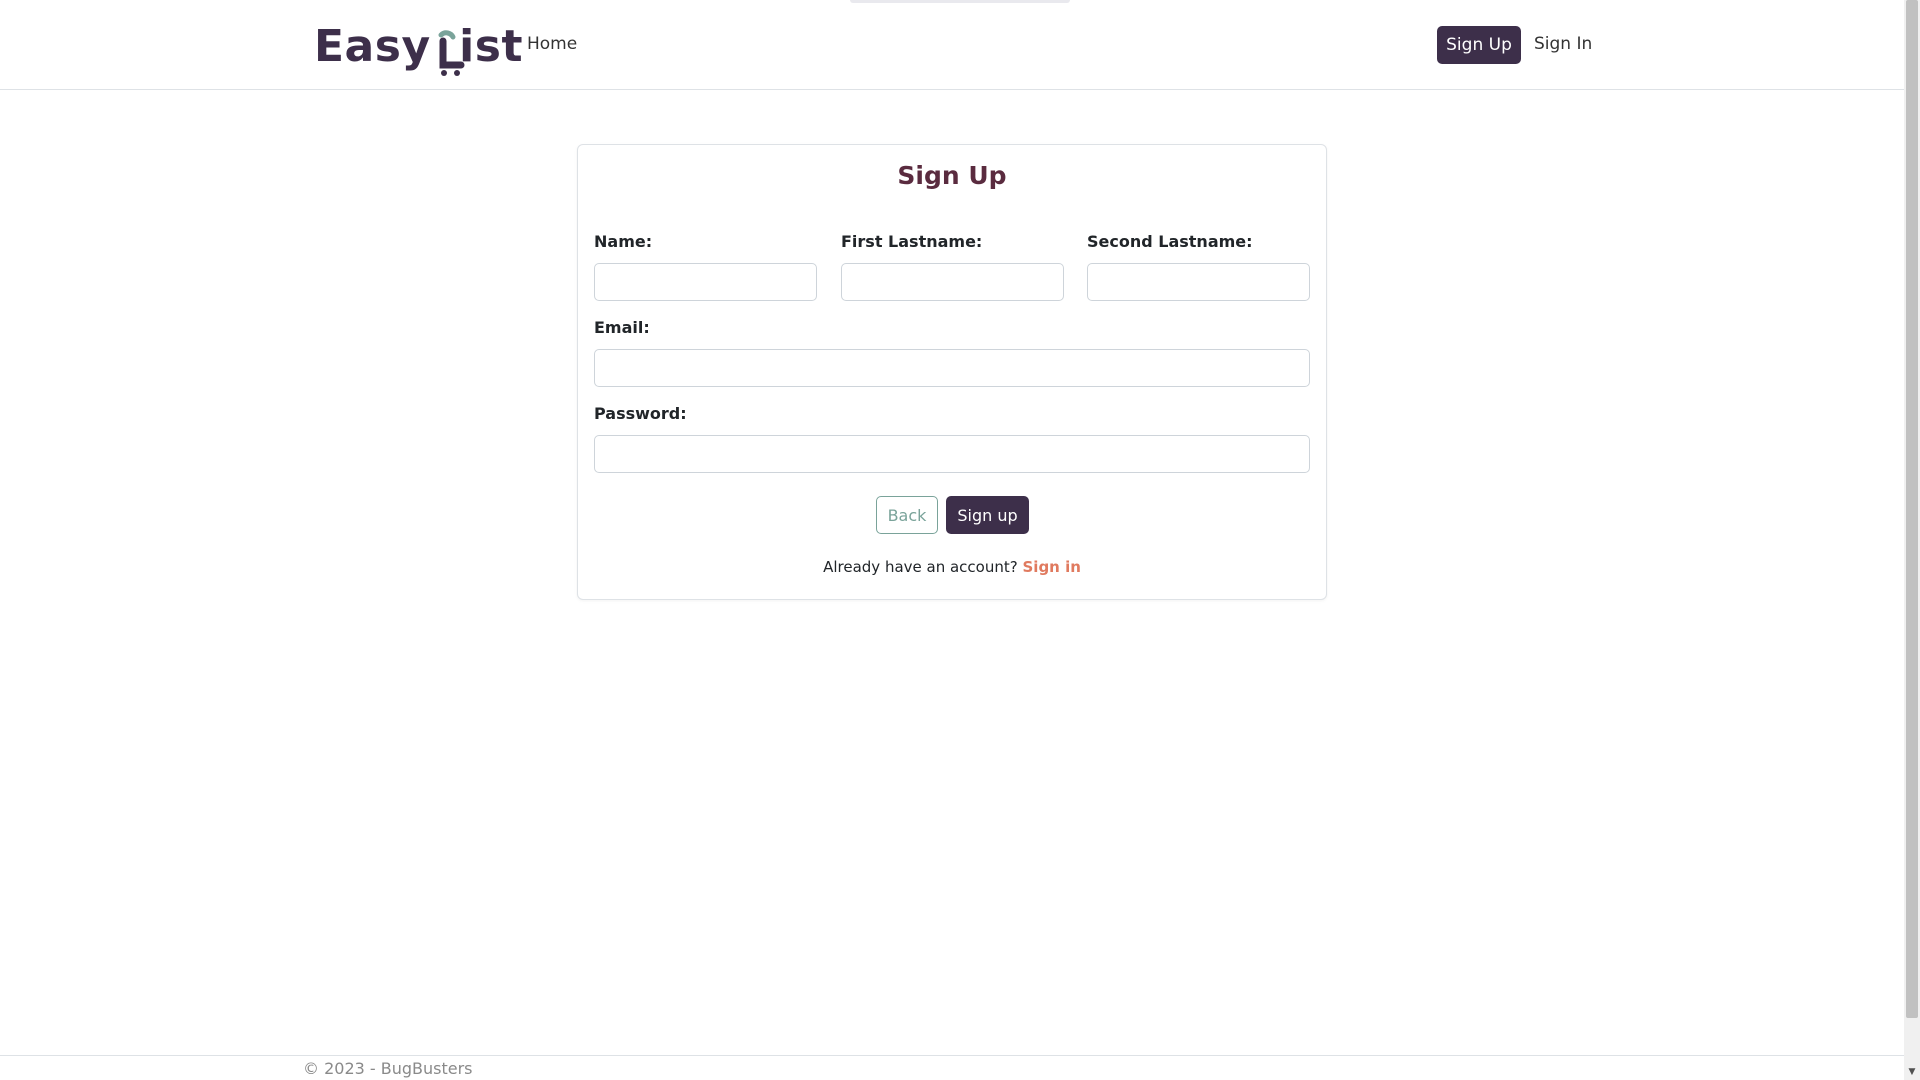 The image size is (1920, 1080). I want to click on name-label: Name:, so click(623, 241).